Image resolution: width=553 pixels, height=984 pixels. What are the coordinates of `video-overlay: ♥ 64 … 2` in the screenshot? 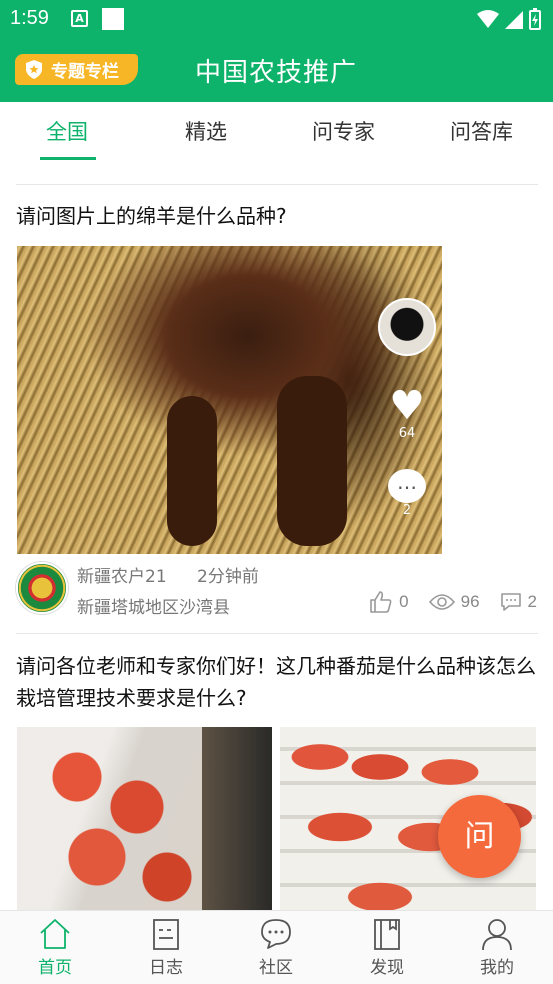 It's located at (407, 408).